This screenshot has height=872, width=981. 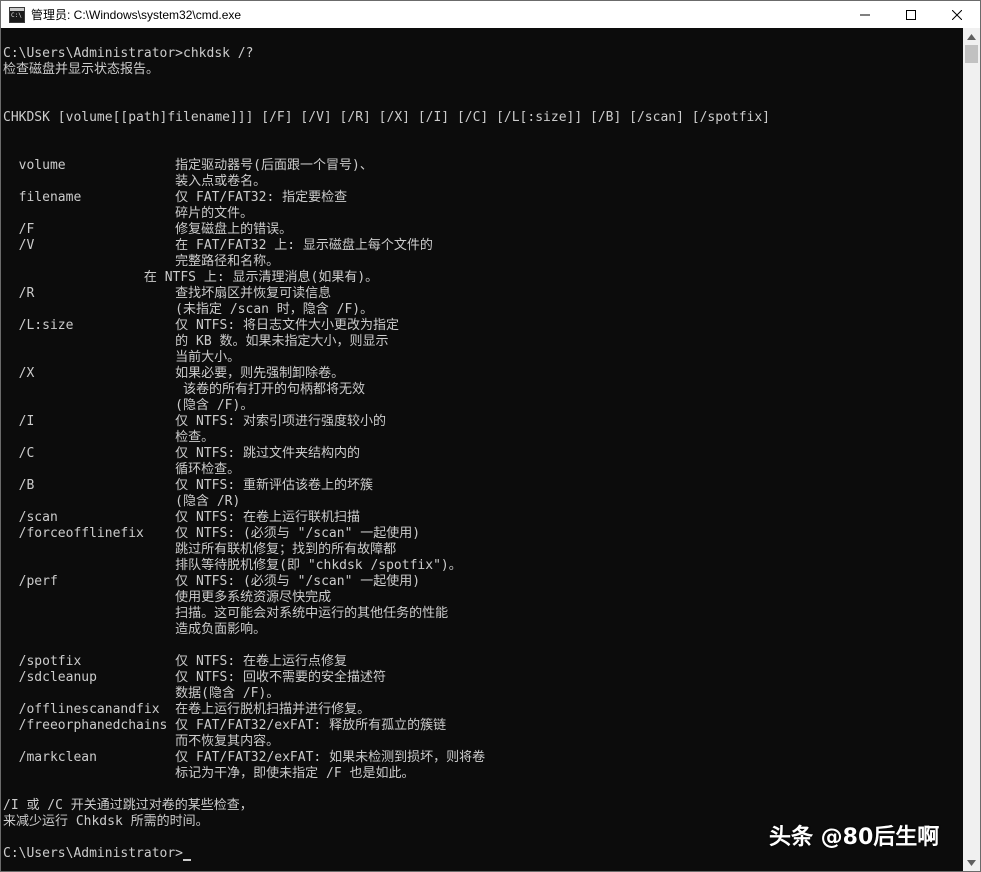 I want to click on console-line: 扫描。这可能会对系统中运行的其他任务的性能, so click(x=226, y=613).